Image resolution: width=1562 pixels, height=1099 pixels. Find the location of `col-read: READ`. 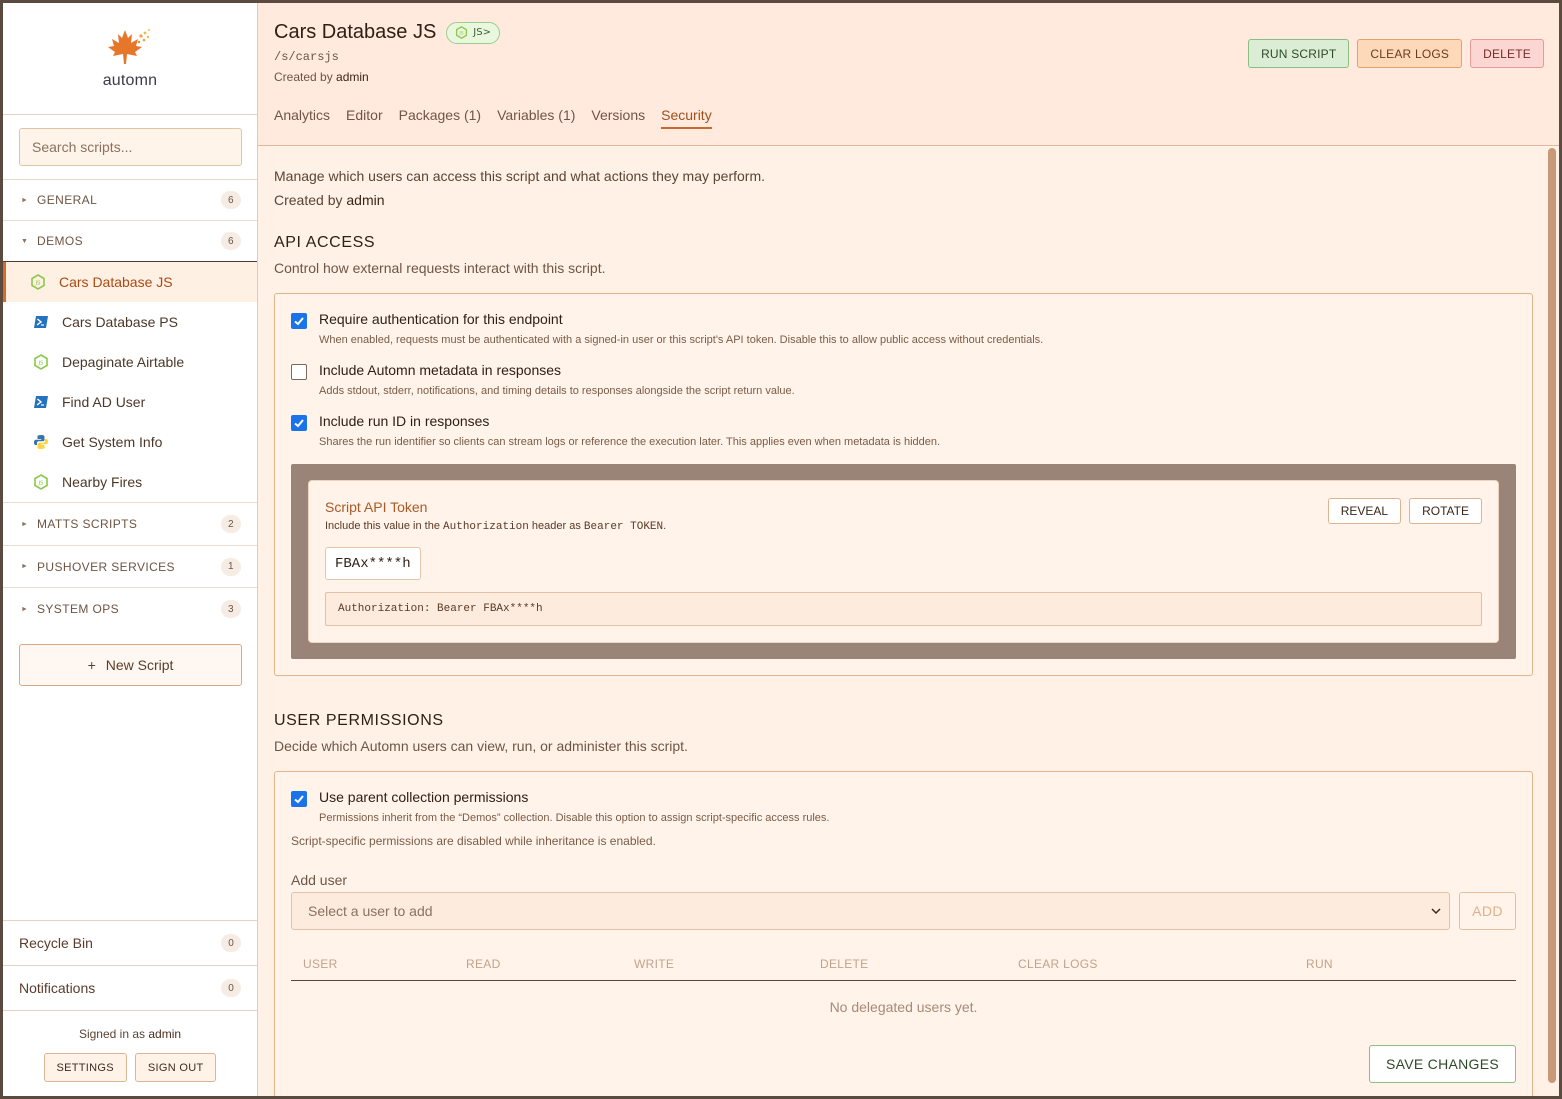

col-read: READ is located at coordinates (483, 964).